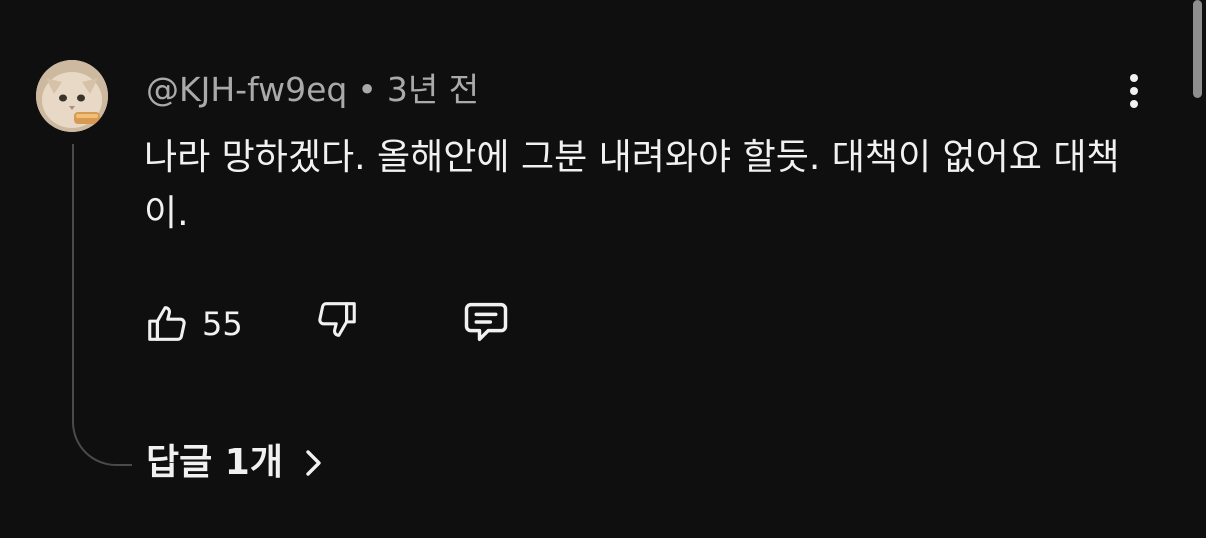  Describe the element at coordinates (433, 89) in the screenshot. I see `comment-timestamp: 3년 전` at that location.